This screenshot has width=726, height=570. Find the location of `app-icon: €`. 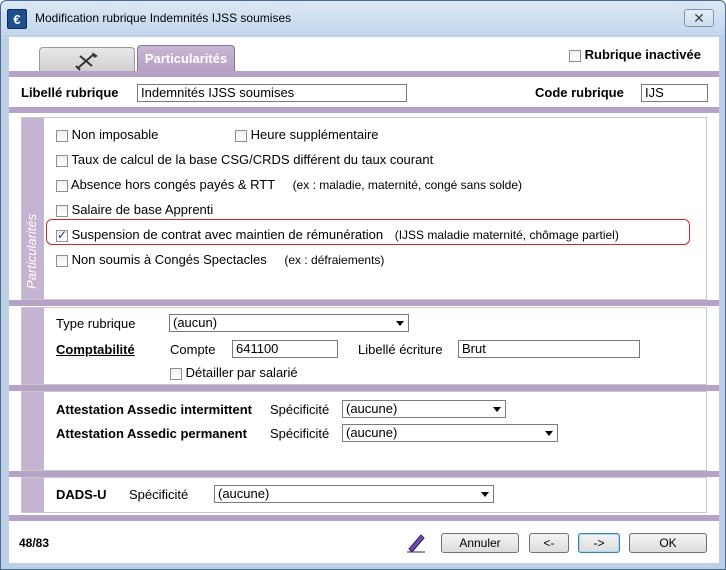

app-icon: € is located at coordinates (17, 19).